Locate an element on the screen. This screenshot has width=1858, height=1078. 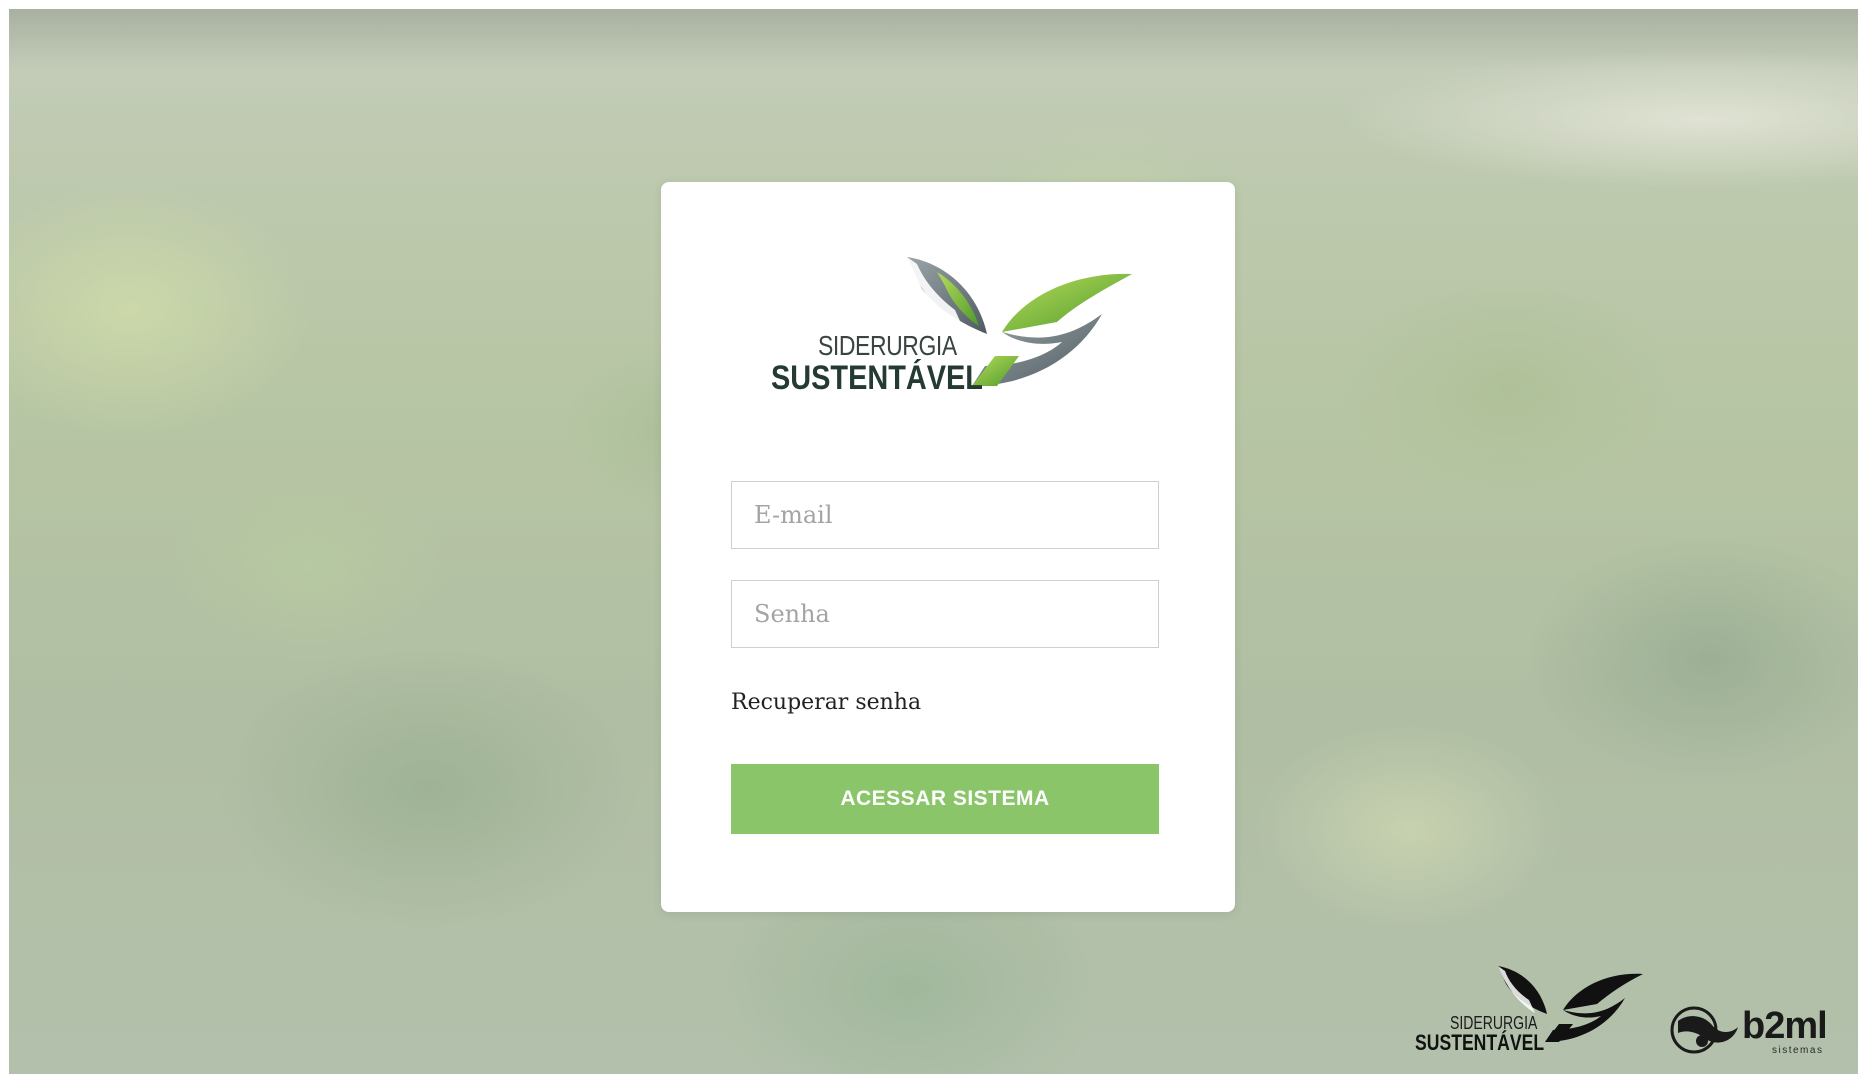
footer-logo-line-2: SUSTENTÁVEL is located at coordinates (1480, 1042).